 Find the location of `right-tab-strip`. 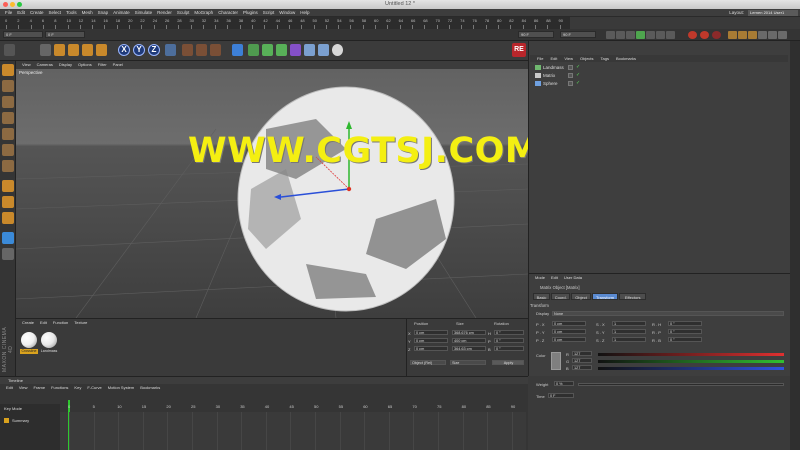

right-tab-strip is located at coordinates (795, 245).